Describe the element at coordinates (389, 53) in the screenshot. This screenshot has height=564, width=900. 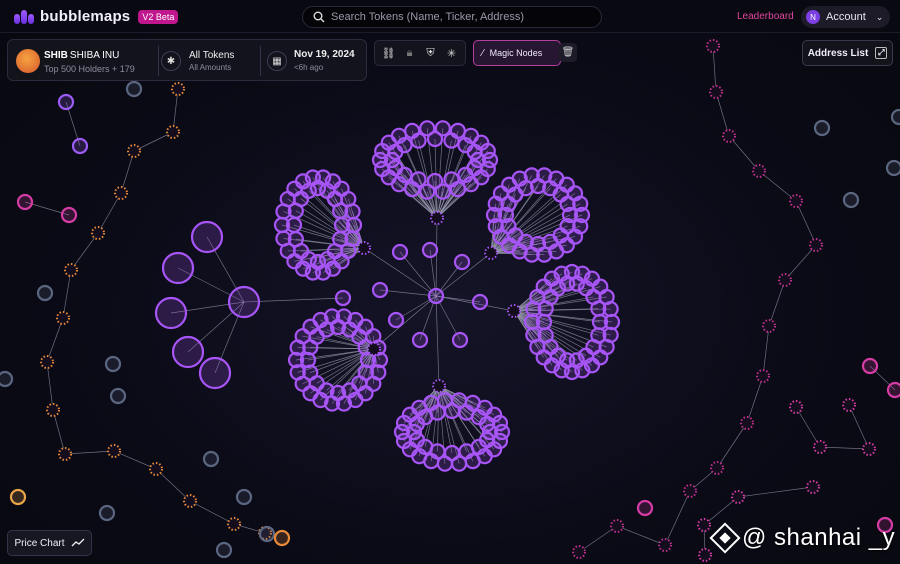
I see `link-icon: ⛓` at that location.